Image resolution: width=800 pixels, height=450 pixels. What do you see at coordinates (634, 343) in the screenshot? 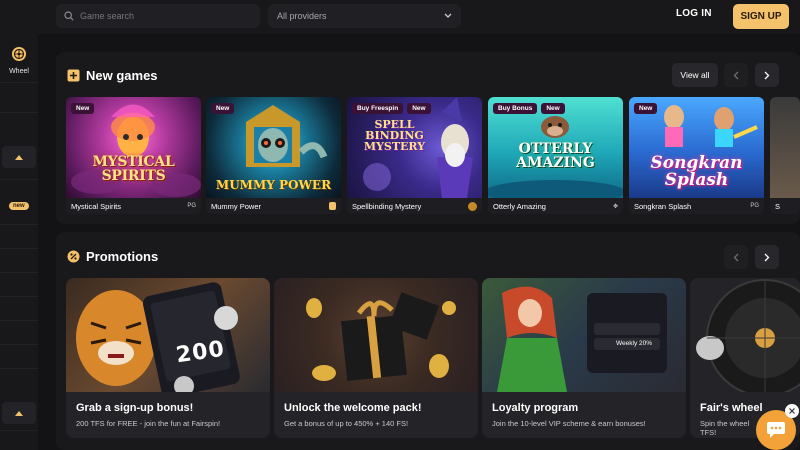
I see `promo-art-text: Weekly 20%` at bounding box center [634, 343].